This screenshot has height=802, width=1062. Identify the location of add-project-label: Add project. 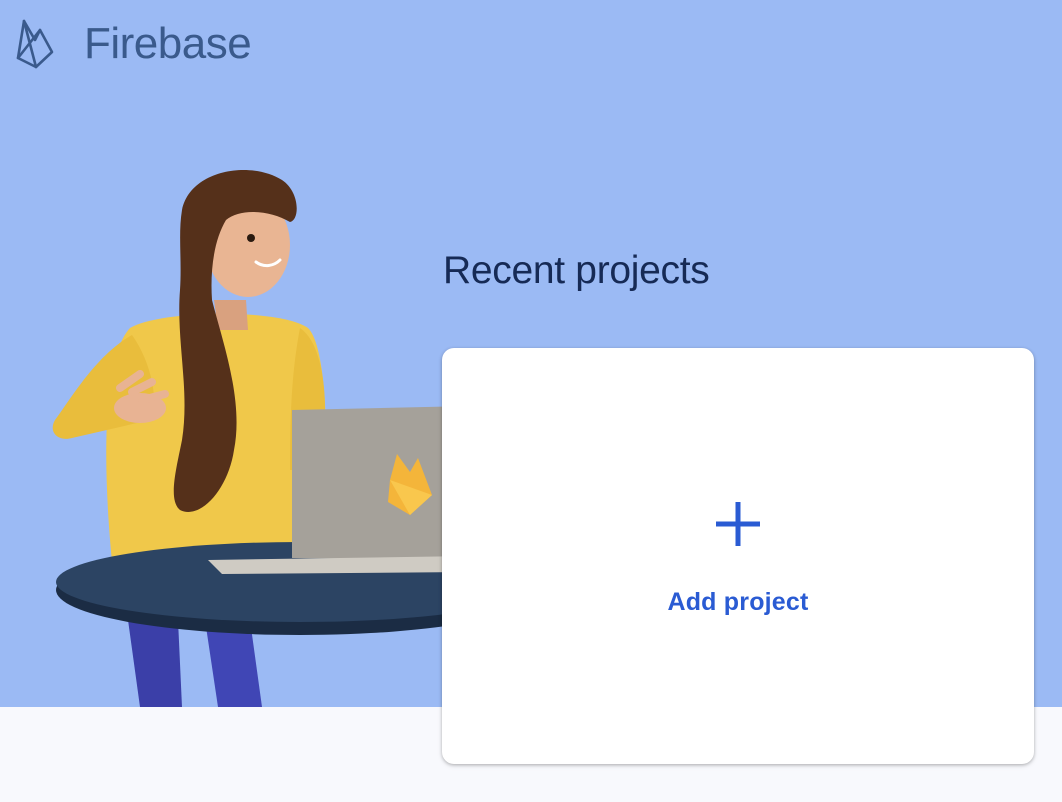
(738, 602).